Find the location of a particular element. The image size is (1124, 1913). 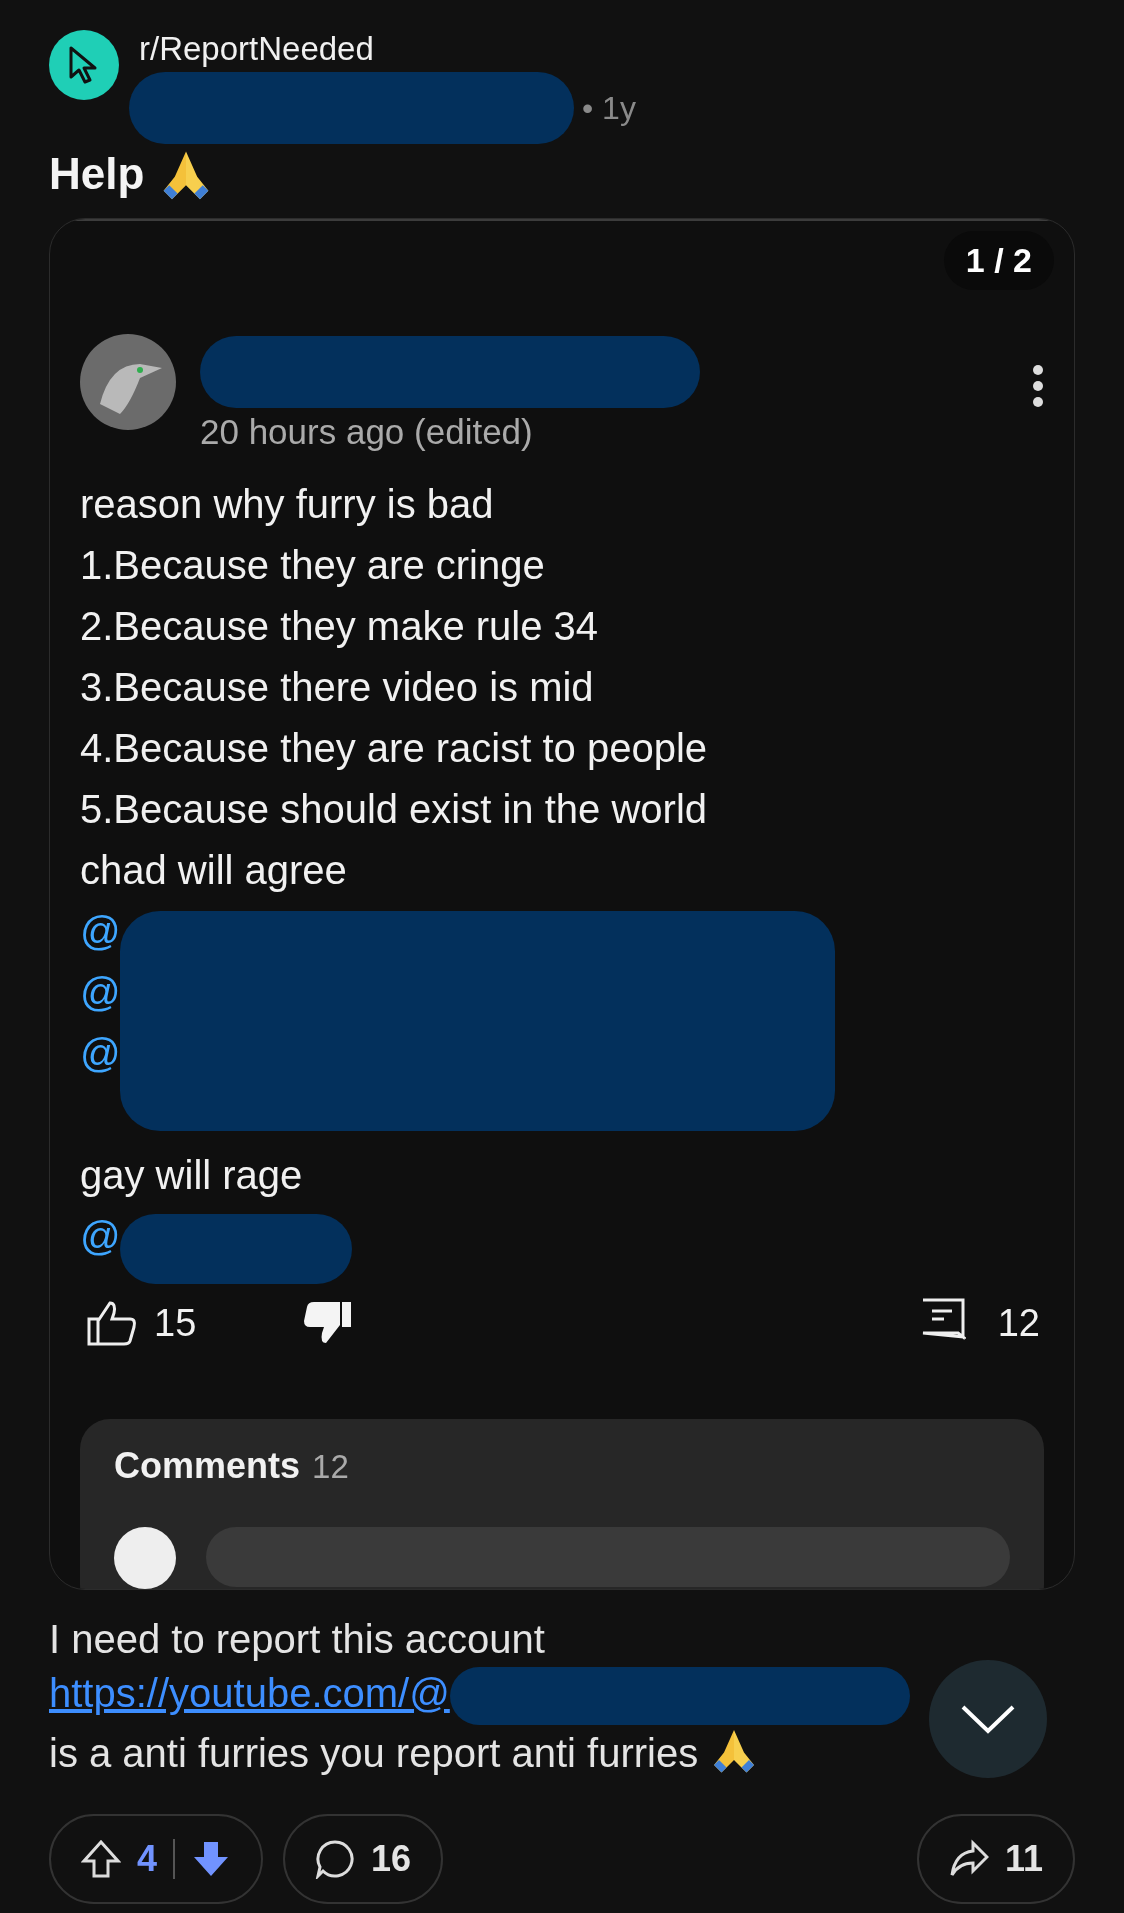

comment-line: chad will agree is located at coordinates (213, 870).